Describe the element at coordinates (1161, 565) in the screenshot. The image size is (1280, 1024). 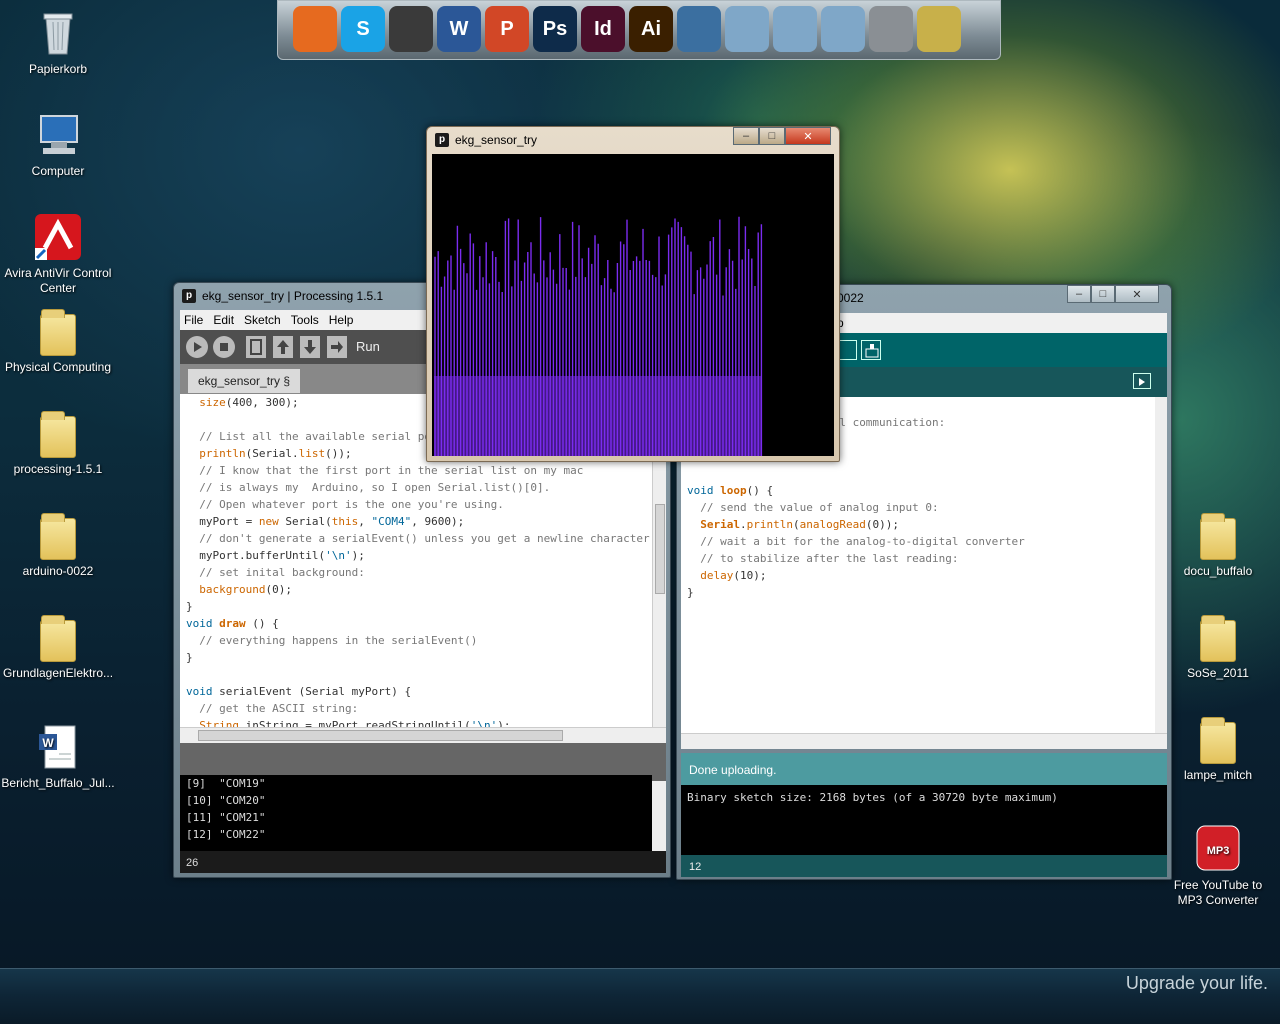
I see `editor-vertical-scrollbar` at that location.